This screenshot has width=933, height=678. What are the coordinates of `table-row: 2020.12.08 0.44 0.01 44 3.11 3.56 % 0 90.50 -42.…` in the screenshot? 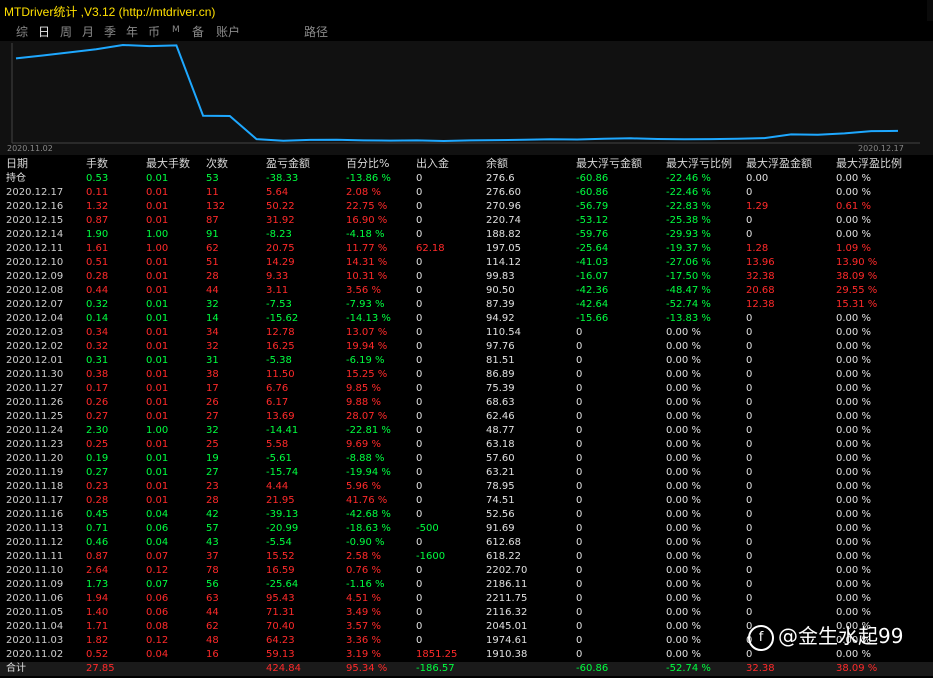 It's located at (466, 291).